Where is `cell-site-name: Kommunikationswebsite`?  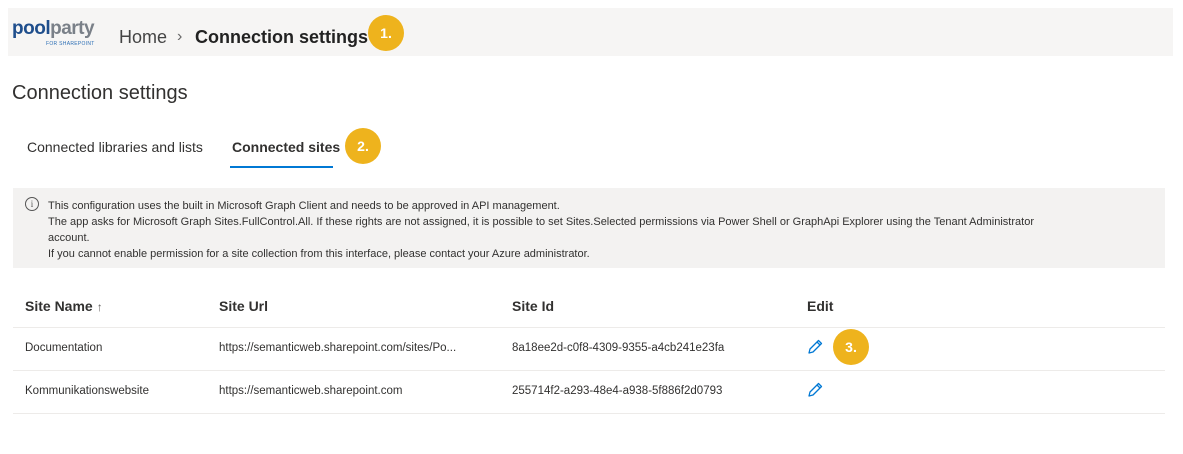
cell-site-name: Kommunikationswebsite is located at coordinates (87, 391).